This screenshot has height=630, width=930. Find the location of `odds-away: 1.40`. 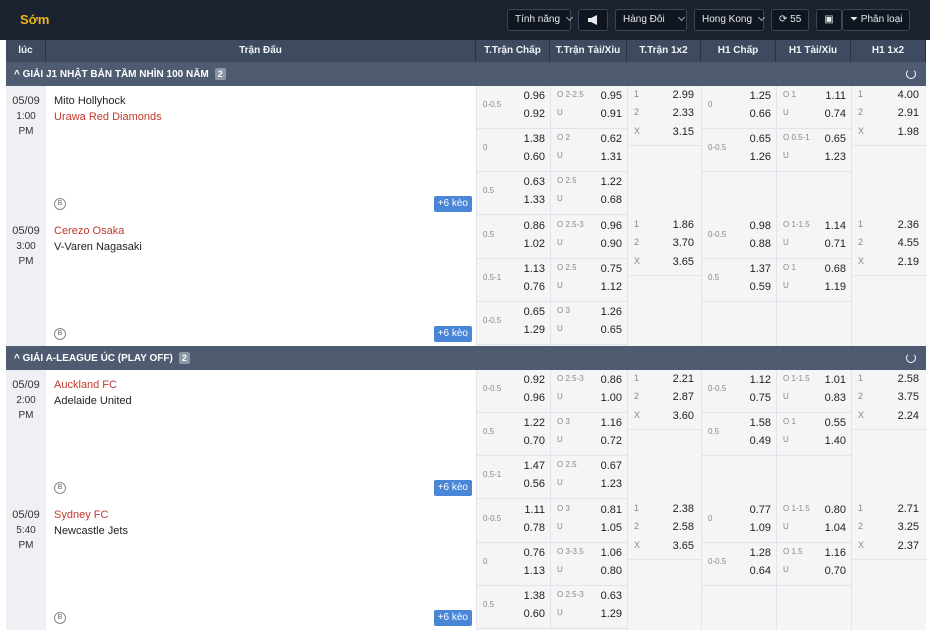

odds-away: 1.40 is located at coordinates (835, 441).